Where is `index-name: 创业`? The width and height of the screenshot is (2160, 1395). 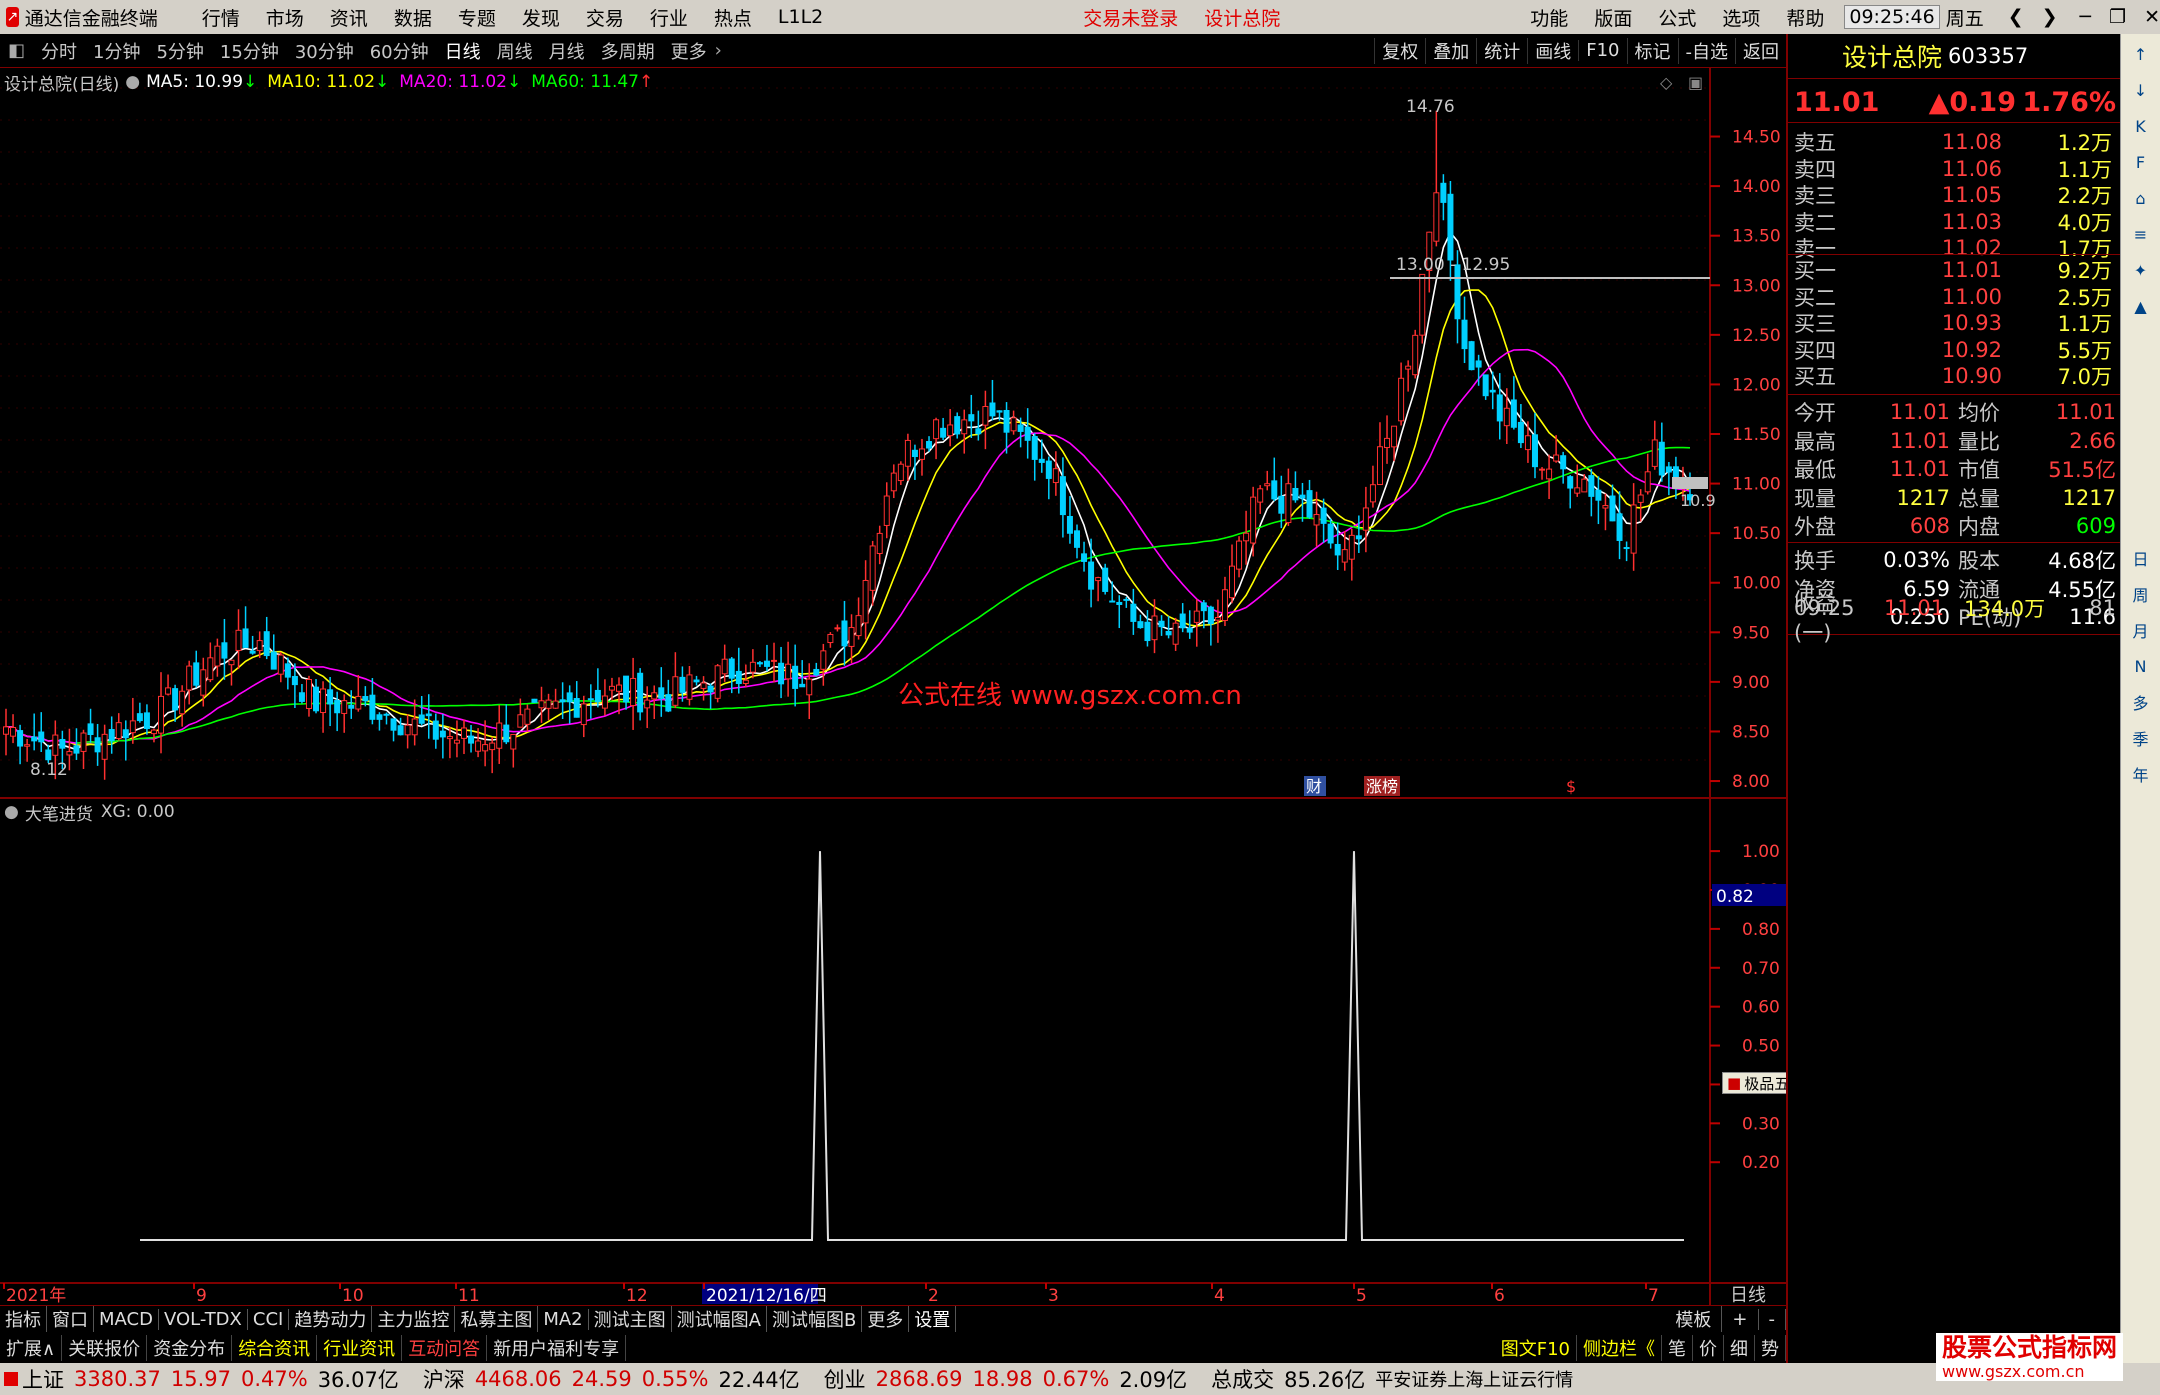
index-name: 创业 is located at coordinates (845, 1379).